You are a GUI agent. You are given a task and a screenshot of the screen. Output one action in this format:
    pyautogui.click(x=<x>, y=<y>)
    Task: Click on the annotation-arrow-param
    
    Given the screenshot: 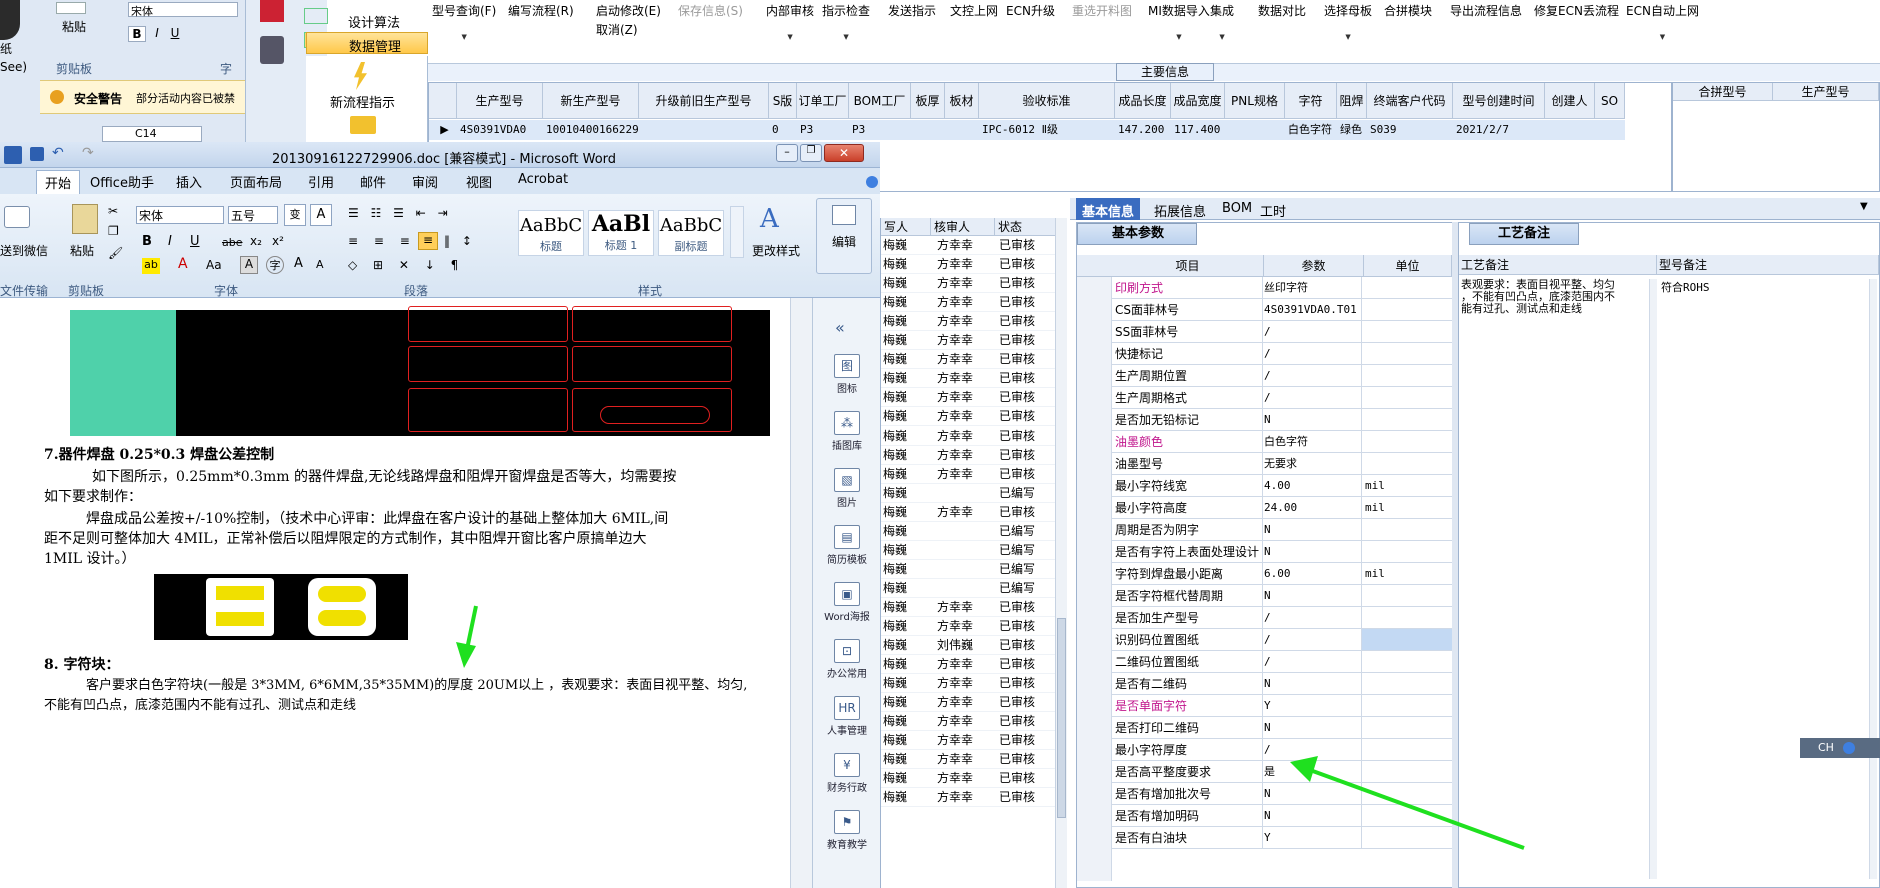 What is the action you would take?
    pyautogui.click(x=1407, y=803)
    